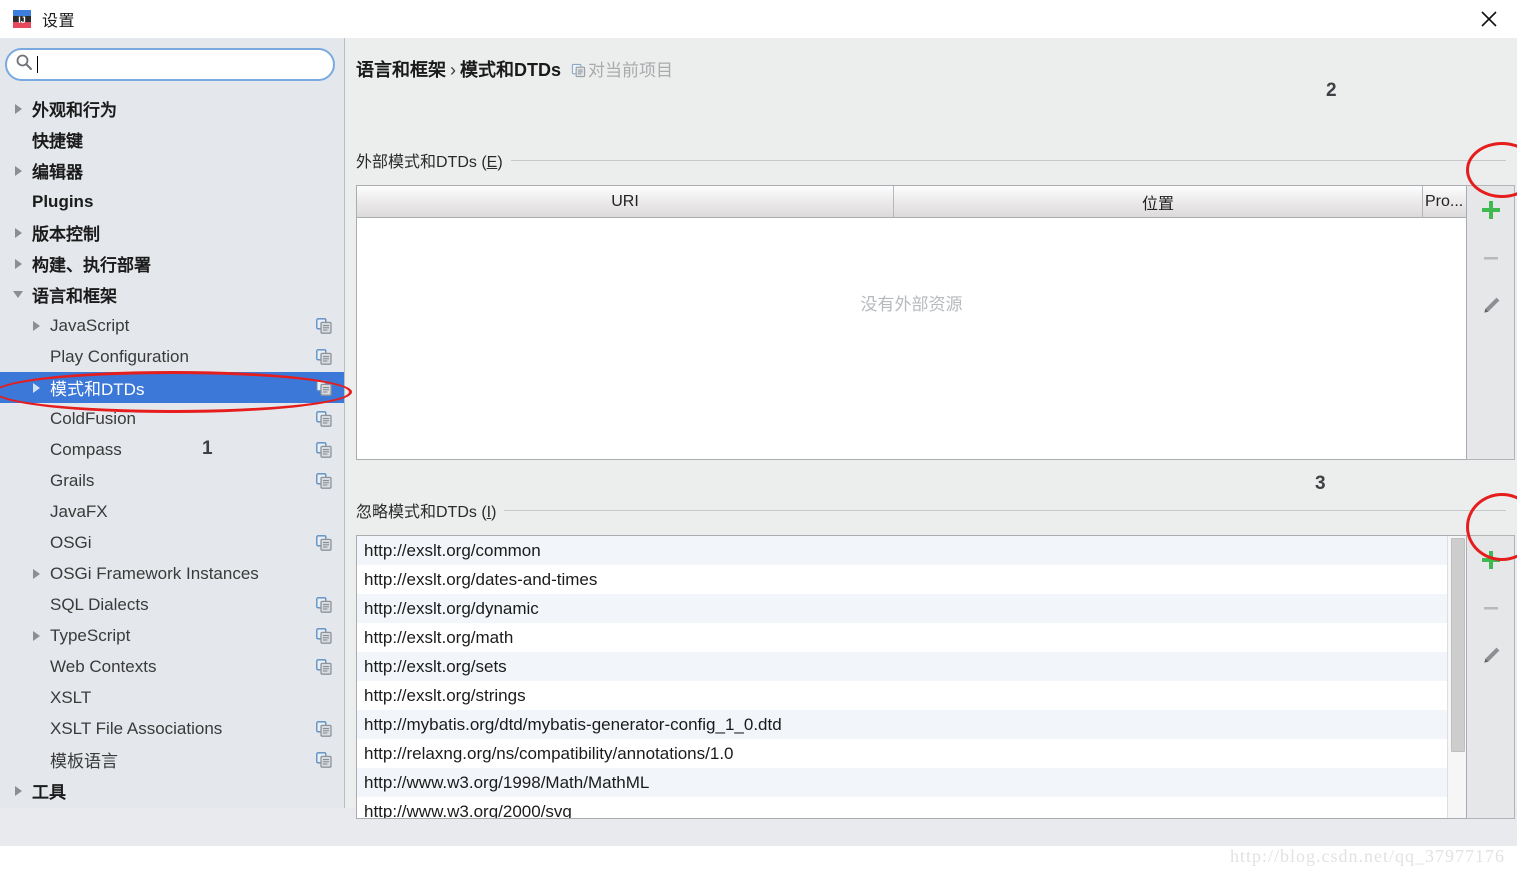 The image size is (1517, 885). Describe the element at coordinates (185, 64) in the screenshot. I see `search-input` at that location.